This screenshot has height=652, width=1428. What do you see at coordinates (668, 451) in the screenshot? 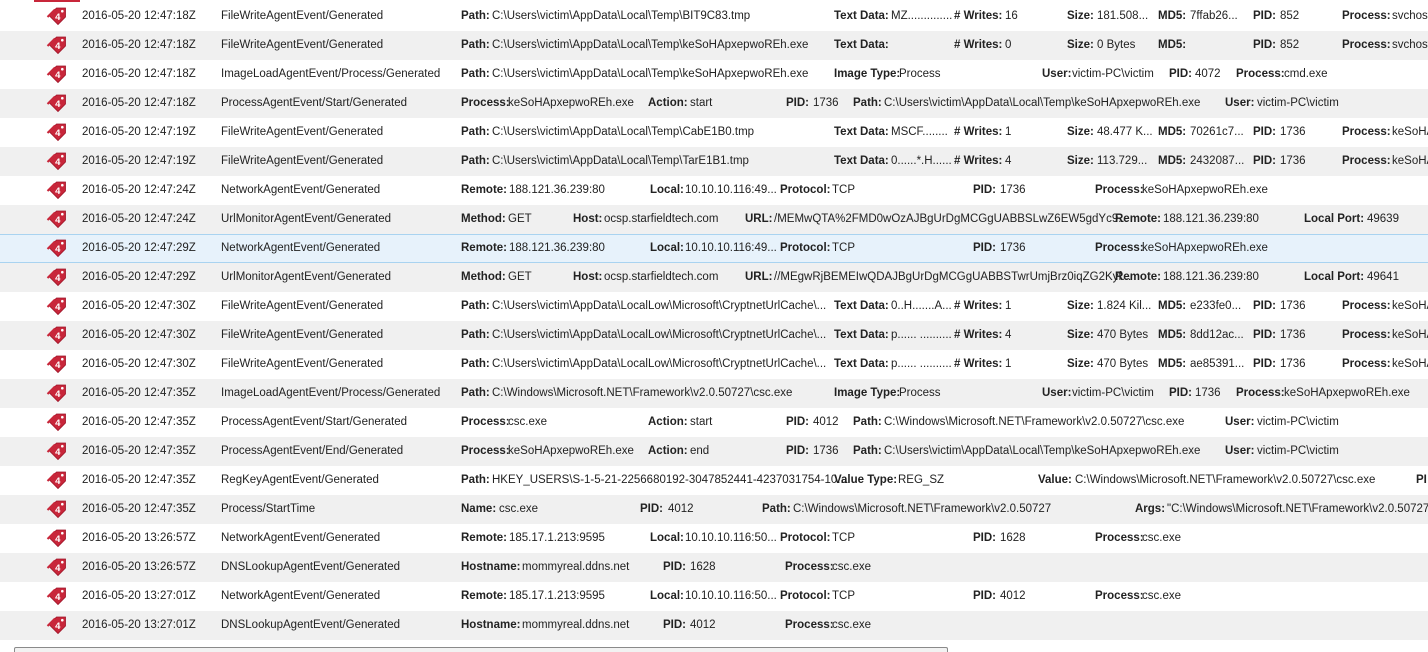
I see `field-label-action: Action:` at bounding box center [668, 451].